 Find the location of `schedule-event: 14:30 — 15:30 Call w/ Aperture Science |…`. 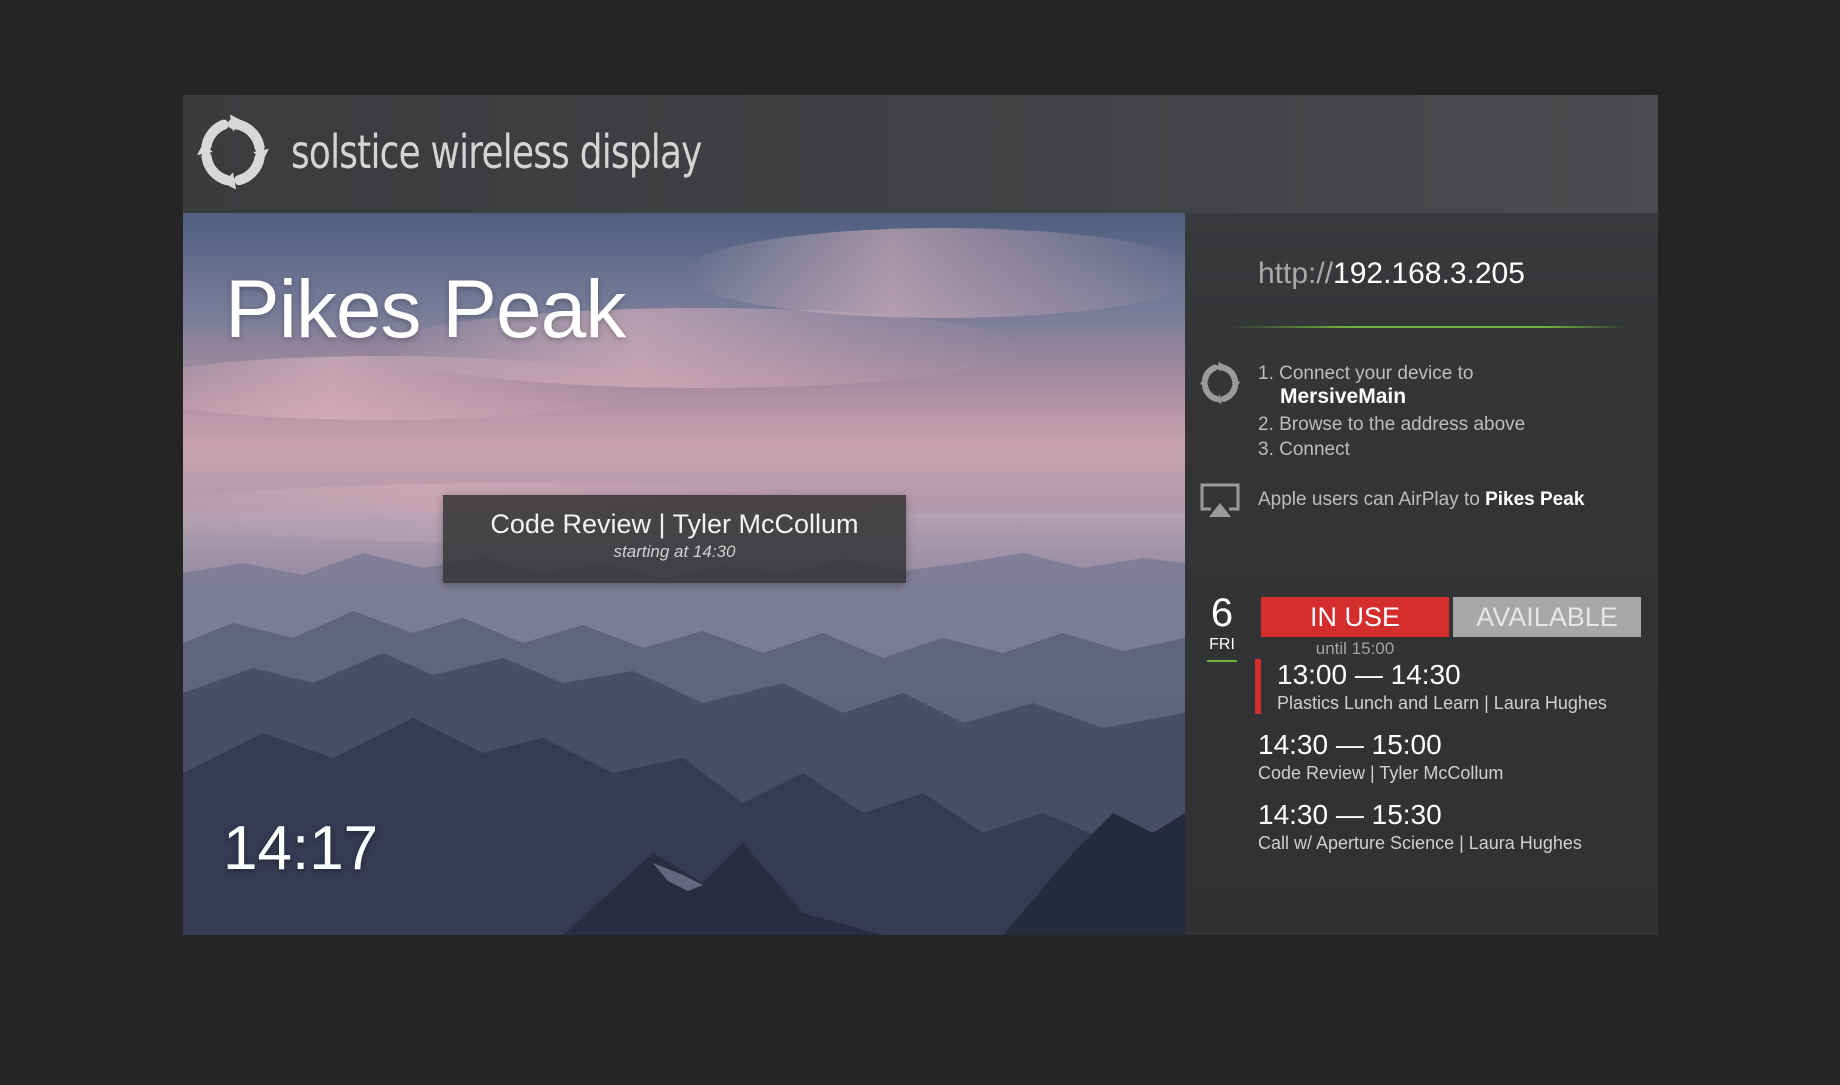

schedule-event: 14:30 — 15:30 Call w/ Aperture Science |… is located at coordinates (1420, 826).